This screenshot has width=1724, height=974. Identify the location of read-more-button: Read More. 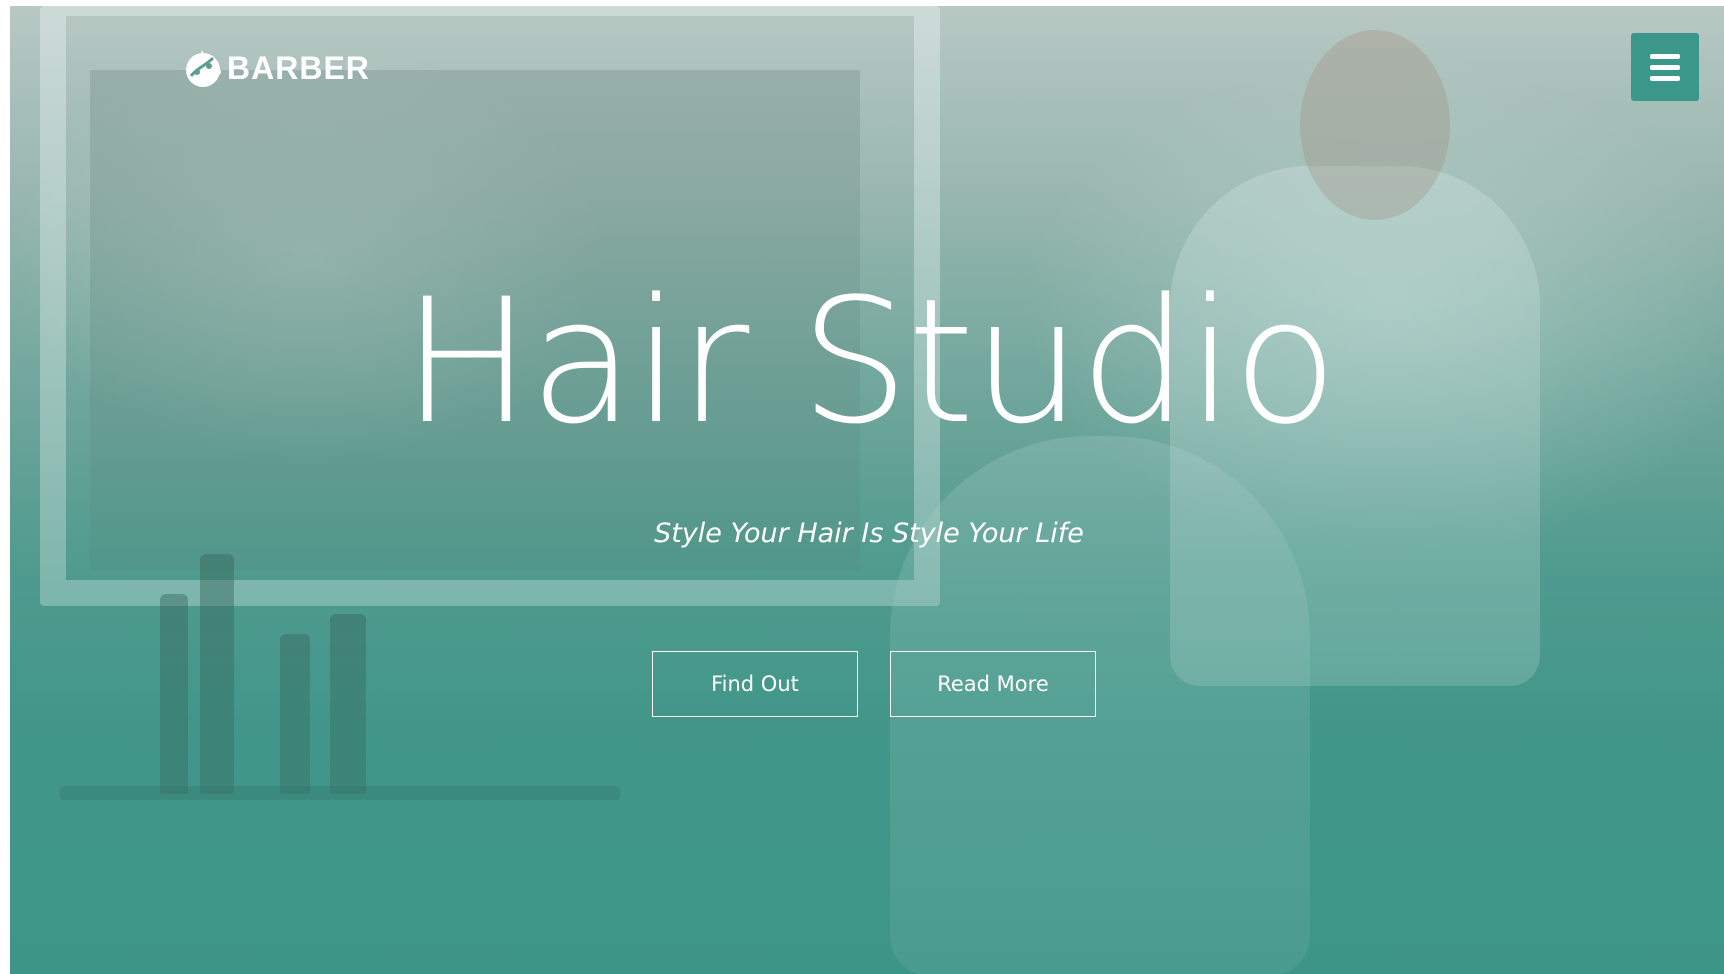
(993, 684).